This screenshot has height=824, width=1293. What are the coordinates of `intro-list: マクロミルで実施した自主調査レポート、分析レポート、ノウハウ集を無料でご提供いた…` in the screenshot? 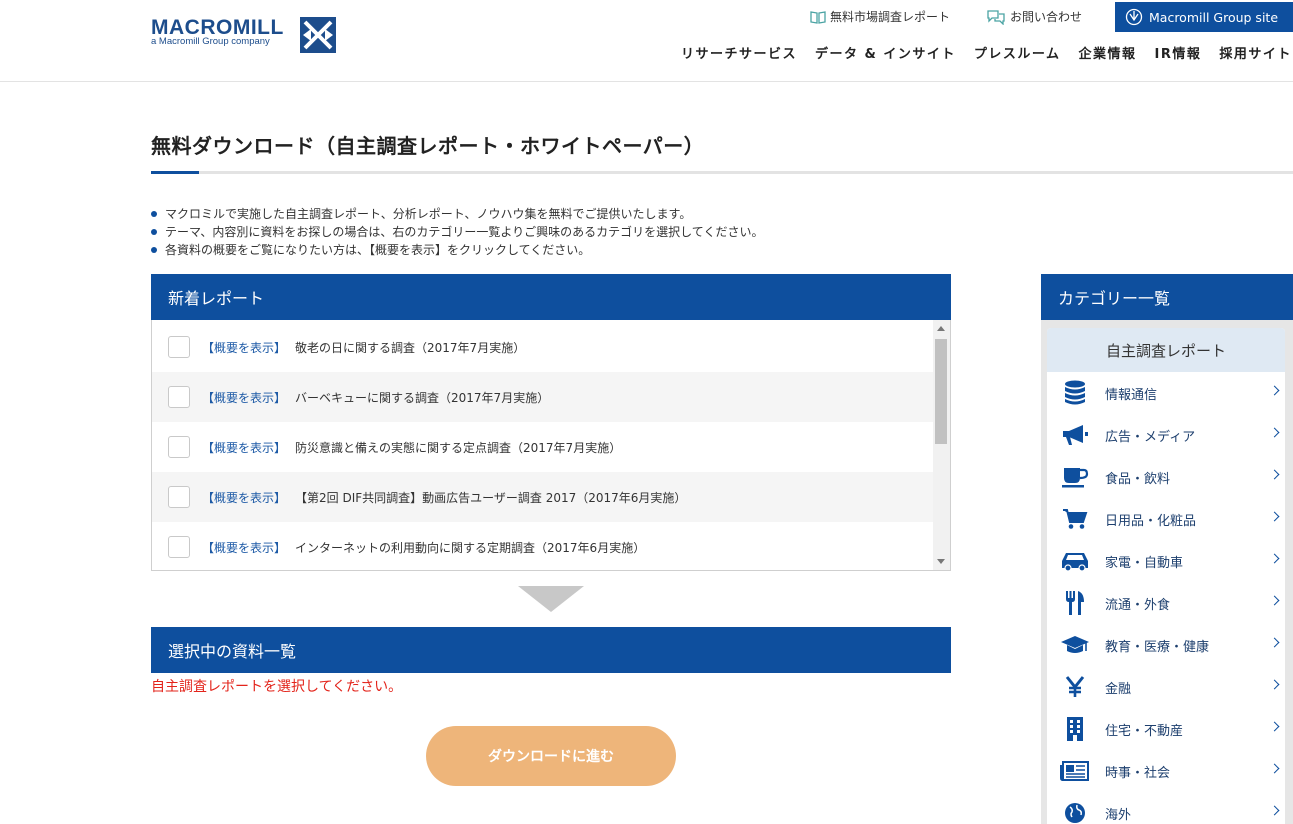 It's located at (457, 232).